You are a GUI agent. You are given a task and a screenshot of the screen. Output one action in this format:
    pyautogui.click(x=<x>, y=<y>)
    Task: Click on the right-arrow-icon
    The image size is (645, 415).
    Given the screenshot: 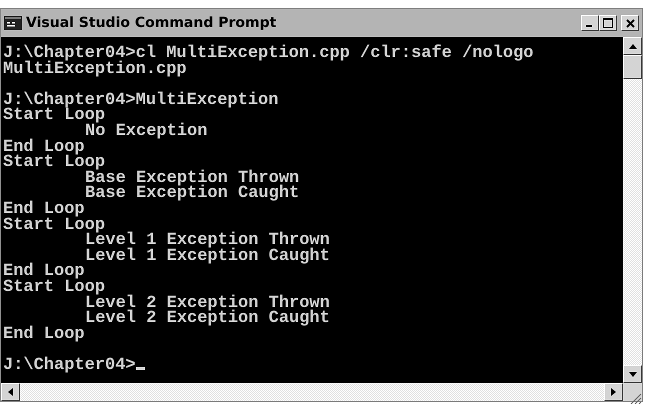 What is the action you would take?
    pyautogui.click(x=613, y=392)
    